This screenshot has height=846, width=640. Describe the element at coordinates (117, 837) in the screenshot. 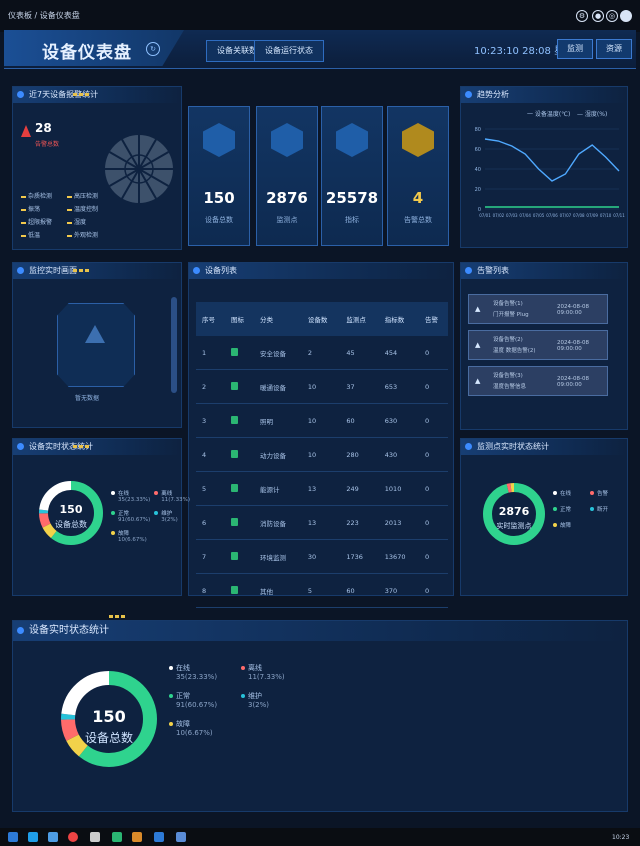

I see `excel-icon` at that location.